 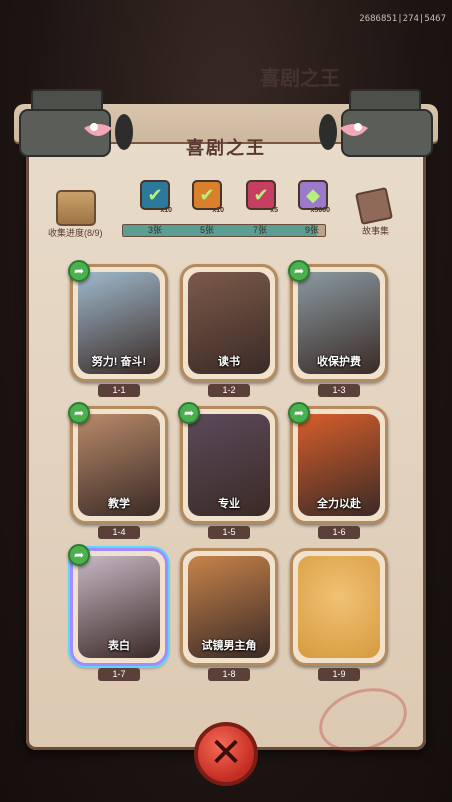 What do you see at coordinates (119, 646) in the screenshot?
I see `card-caption: 表白` at bounding box center [119, 646].